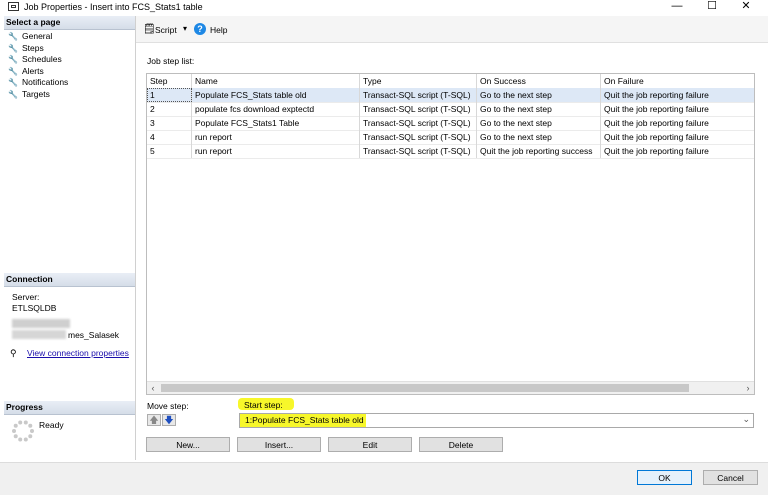 This screenshot has width=768, height=495. Describe the element at coordinates (51, 425) in the screenshot. I see `progress-status: Ready` at that location.